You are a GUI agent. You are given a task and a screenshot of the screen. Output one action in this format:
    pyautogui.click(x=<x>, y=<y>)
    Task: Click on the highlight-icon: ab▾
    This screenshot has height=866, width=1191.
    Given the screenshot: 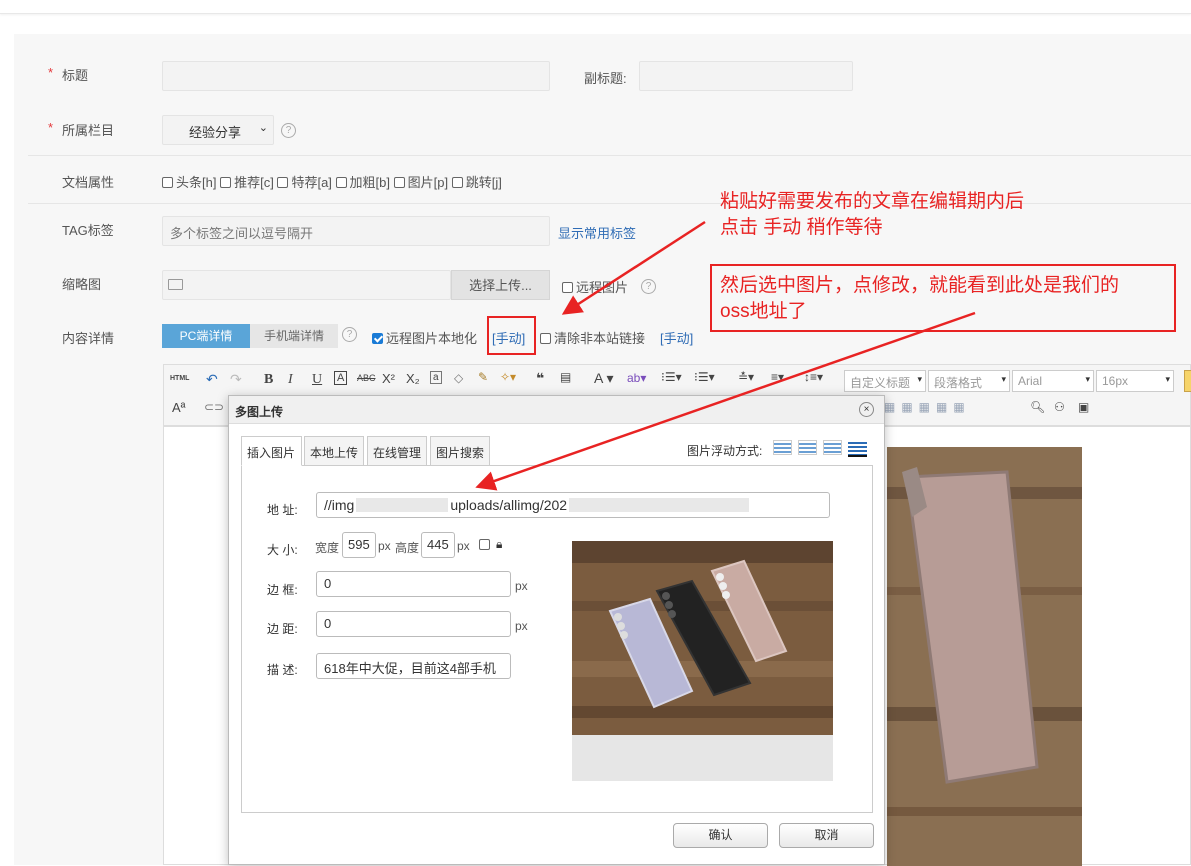 What is the action you would take?
    pyautogui.click(x=636, y=378)
    